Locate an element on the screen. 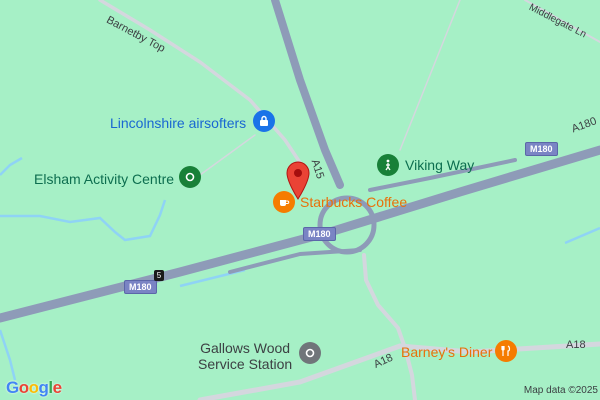 The height and width of the screenshot is (400, 600). padlock-icon is located at coordinates (264, 121).